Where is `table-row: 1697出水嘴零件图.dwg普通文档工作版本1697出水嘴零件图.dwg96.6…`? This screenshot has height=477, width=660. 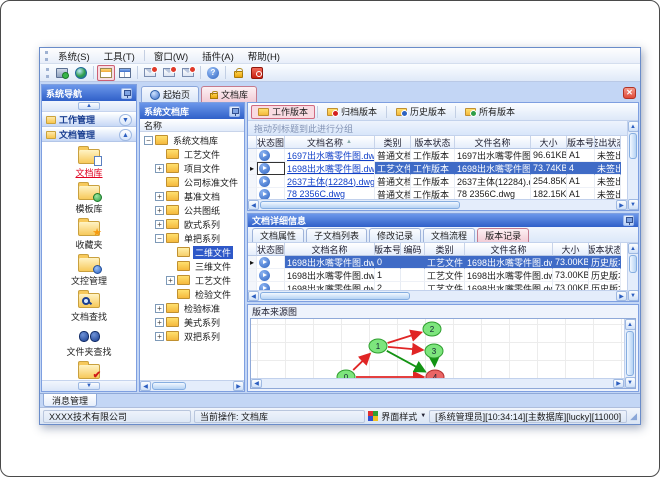 table-row: 1697出水嘴零件图.dwg普通文档工作版本1697出水嘴零件图.dwg96.6… is located at coordinates (437, 155).